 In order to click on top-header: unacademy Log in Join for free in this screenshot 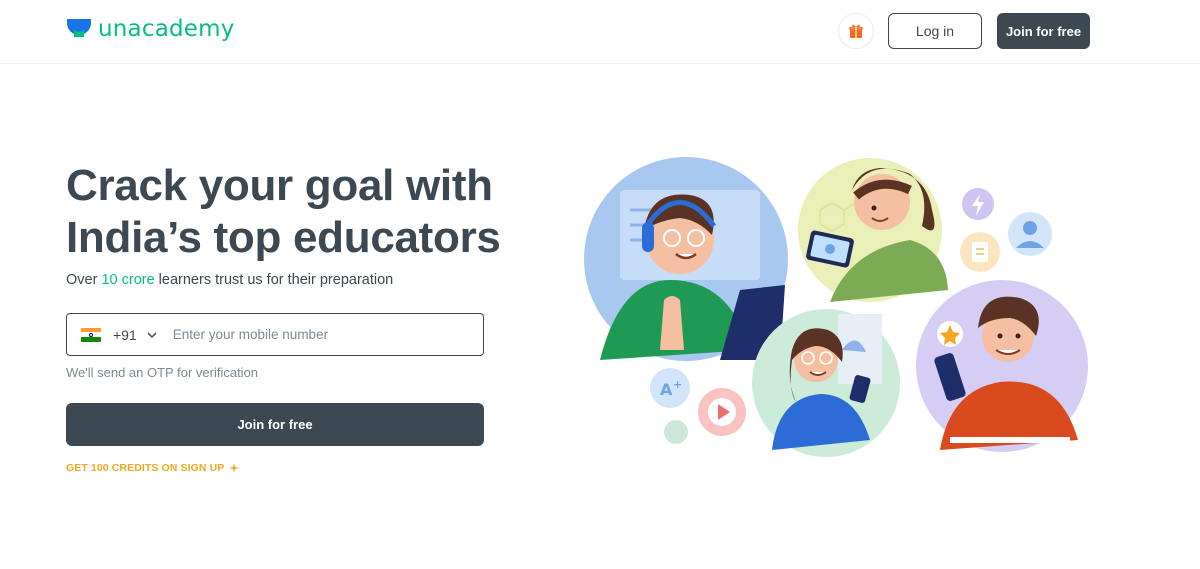, I will do `click(600, 32)`.